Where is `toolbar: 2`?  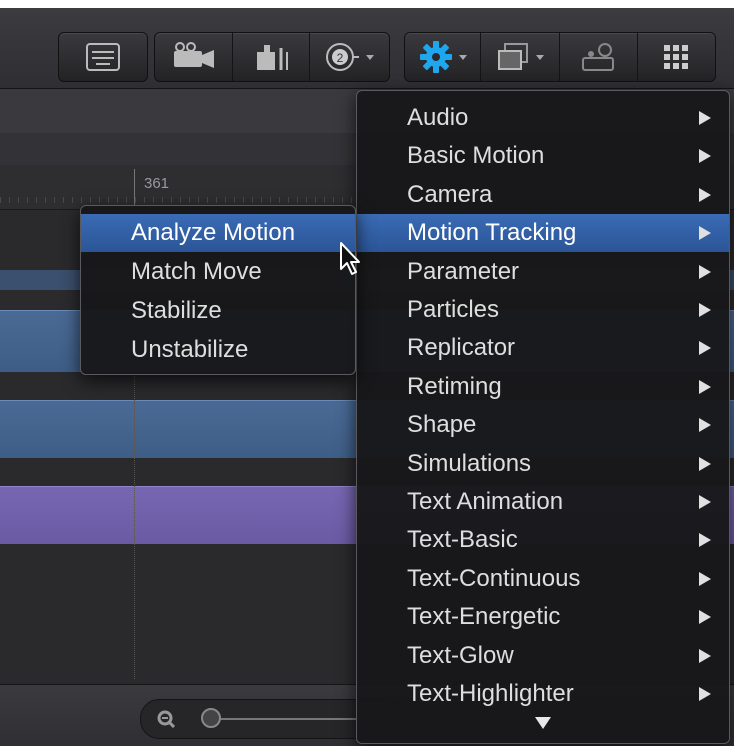
toolbar: 2 is located at coordinates (367, 48).